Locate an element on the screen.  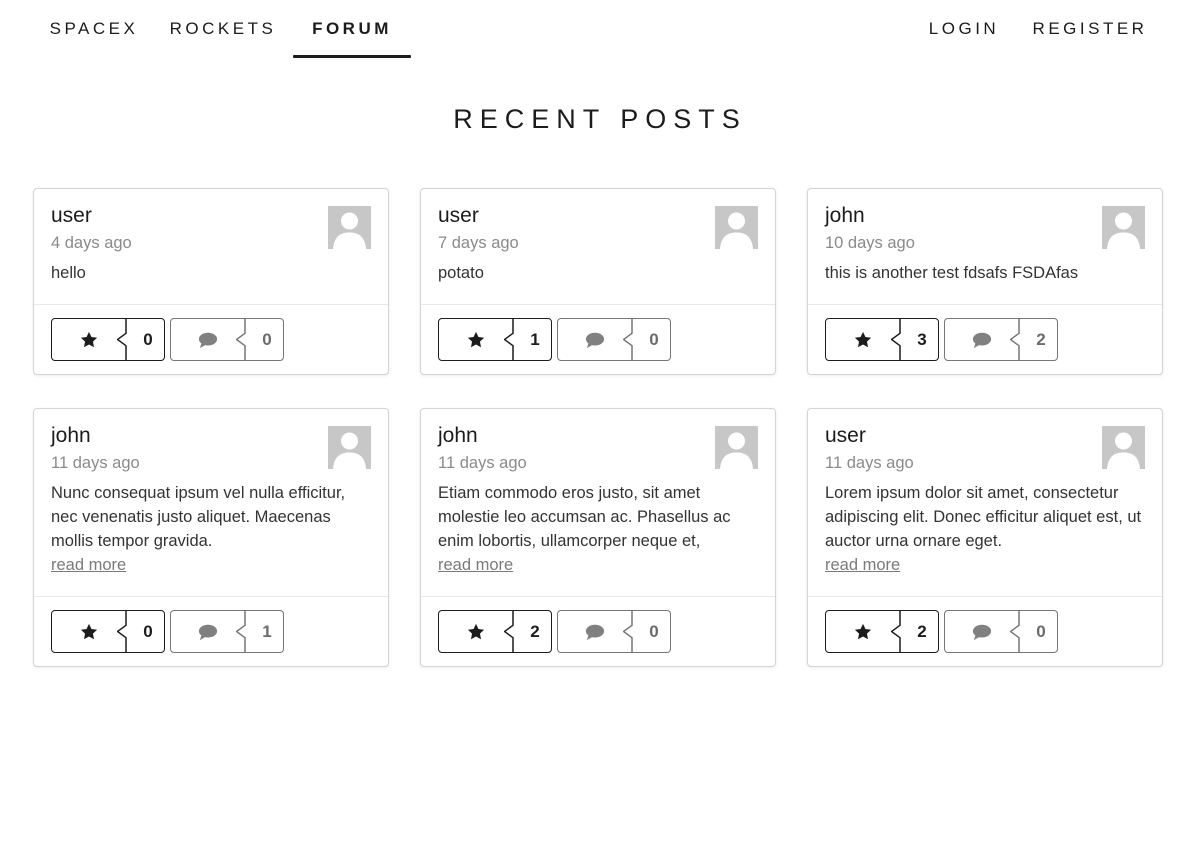
like-count: 3 is located at coordinates (922, 339).